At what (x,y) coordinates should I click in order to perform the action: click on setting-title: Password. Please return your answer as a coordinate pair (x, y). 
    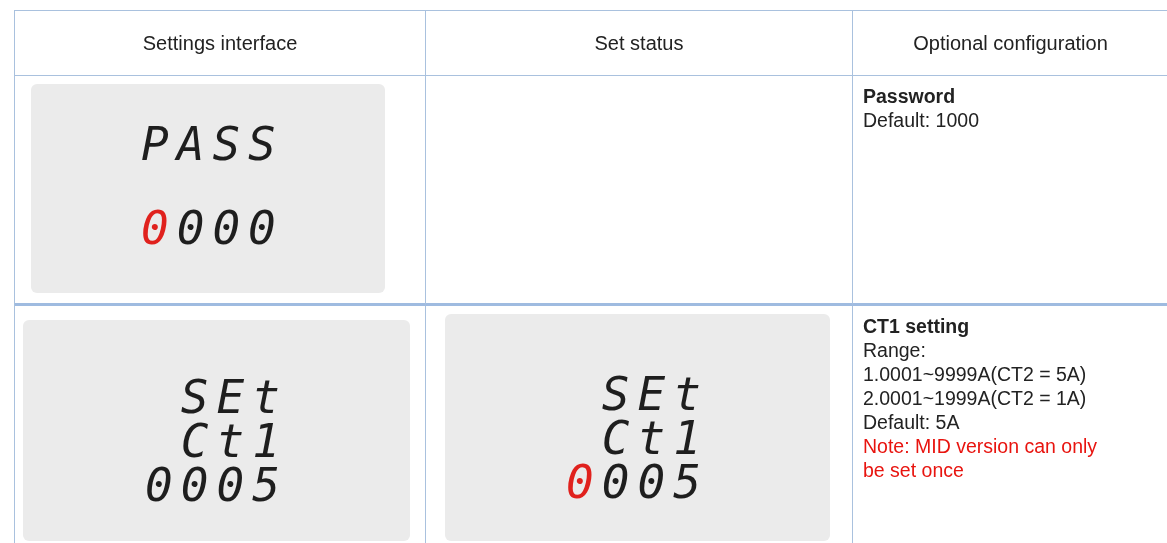
    Looking at the image, I should click on (910, 96).